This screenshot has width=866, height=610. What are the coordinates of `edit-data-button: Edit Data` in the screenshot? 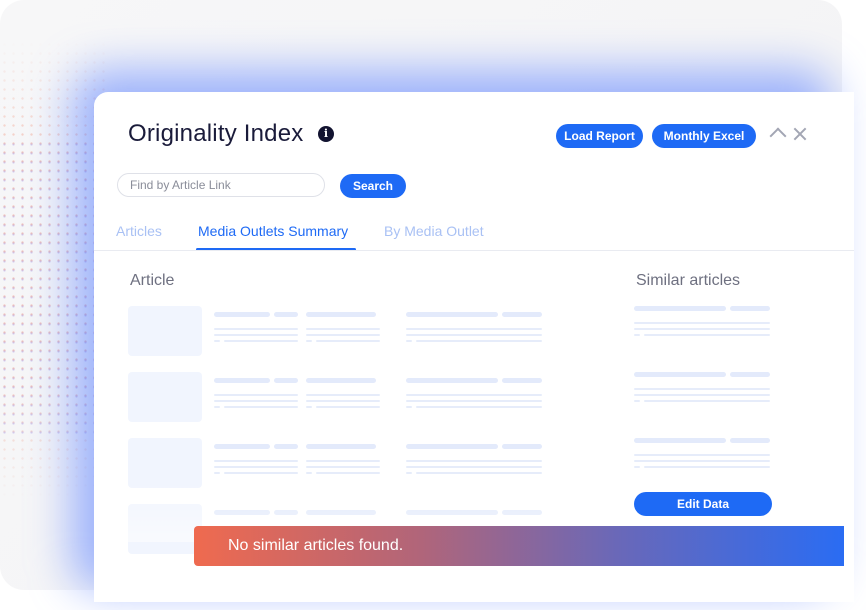 It's located at (703, 504).